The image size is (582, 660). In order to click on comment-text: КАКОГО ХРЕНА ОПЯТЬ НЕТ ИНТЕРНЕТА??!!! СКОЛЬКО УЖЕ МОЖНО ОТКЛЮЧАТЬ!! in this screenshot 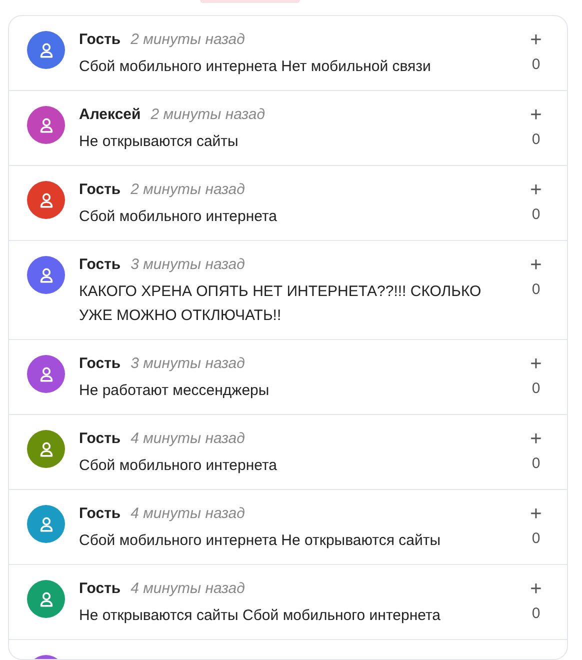, I will do `click(280, 304)`.